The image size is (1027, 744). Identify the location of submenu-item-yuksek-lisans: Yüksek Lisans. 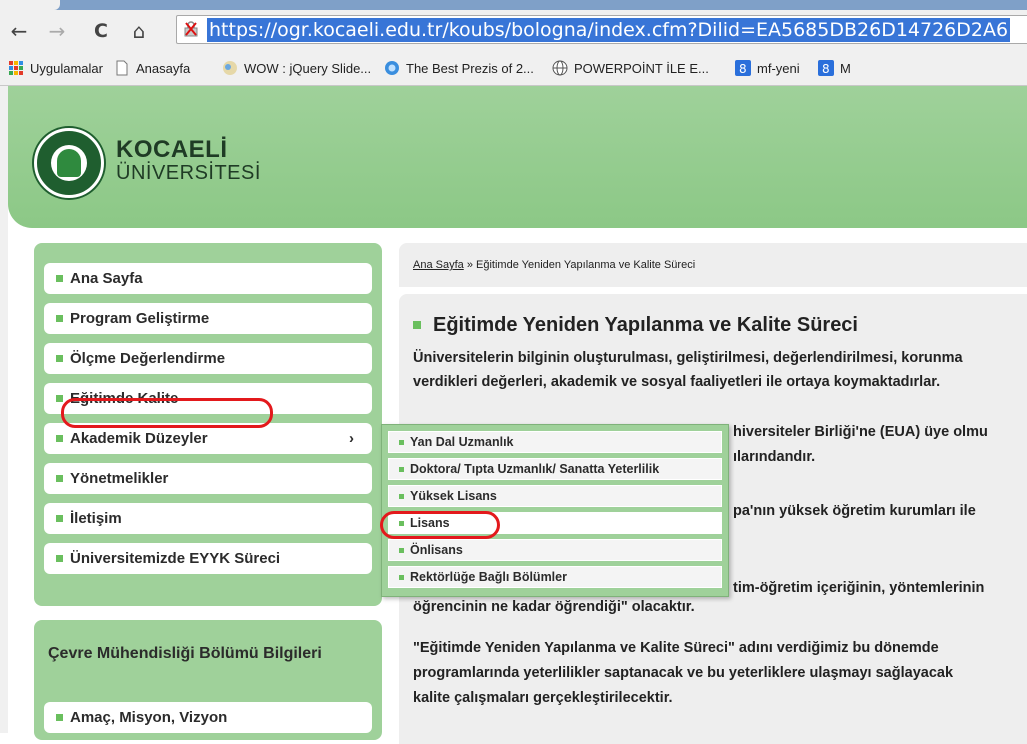
(555, 496).